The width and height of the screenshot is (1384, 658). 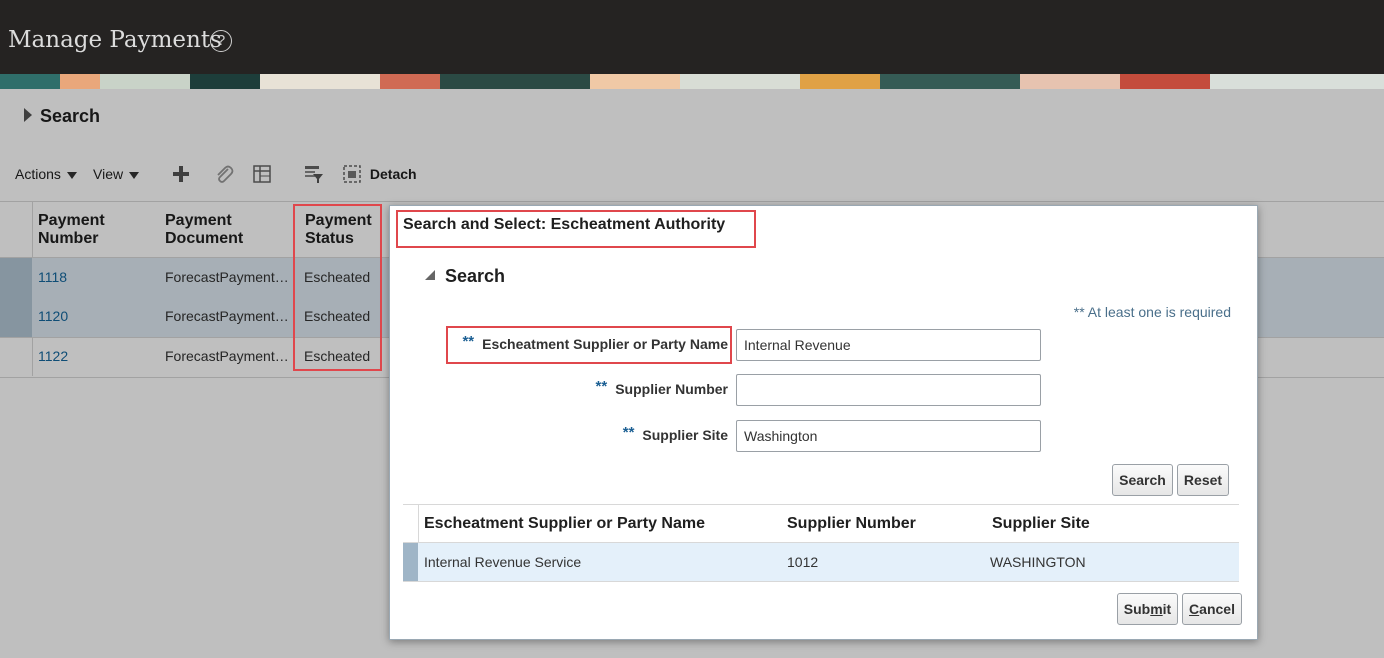 I want to click on party-name-label-text: Escheatment Supplier or Party Name, so click(x=605, y=344).